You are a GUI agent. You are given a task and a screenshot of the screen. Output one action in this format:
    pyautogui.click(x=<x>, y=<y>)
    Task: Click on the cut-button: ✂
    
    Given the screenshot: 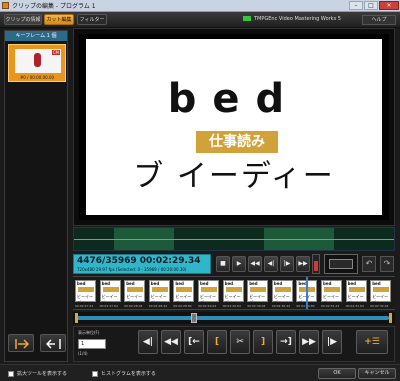 What is the action you would take?
    pyautogui.click(x=240, y=342)
    